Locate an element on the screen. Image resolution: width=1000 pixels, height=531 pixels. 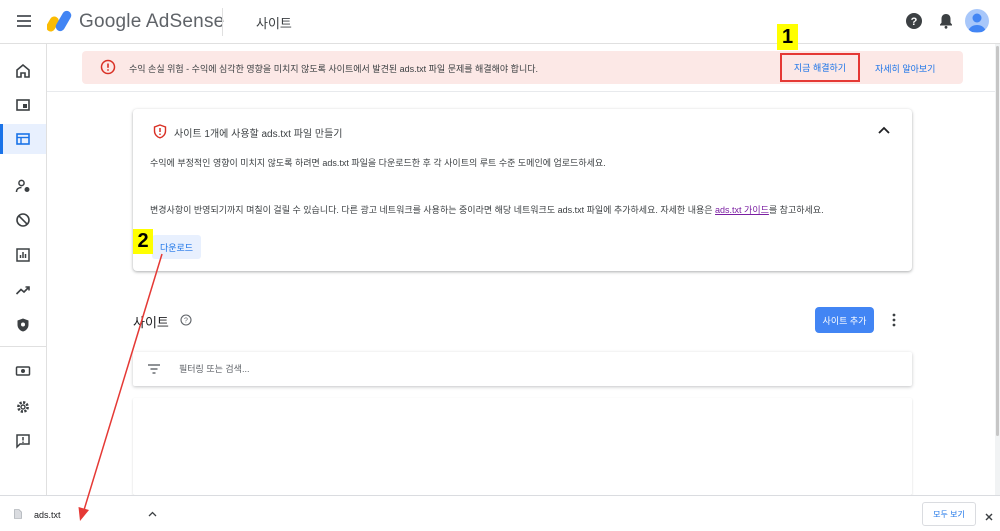
file-icon is located at coordinates (18, 514).